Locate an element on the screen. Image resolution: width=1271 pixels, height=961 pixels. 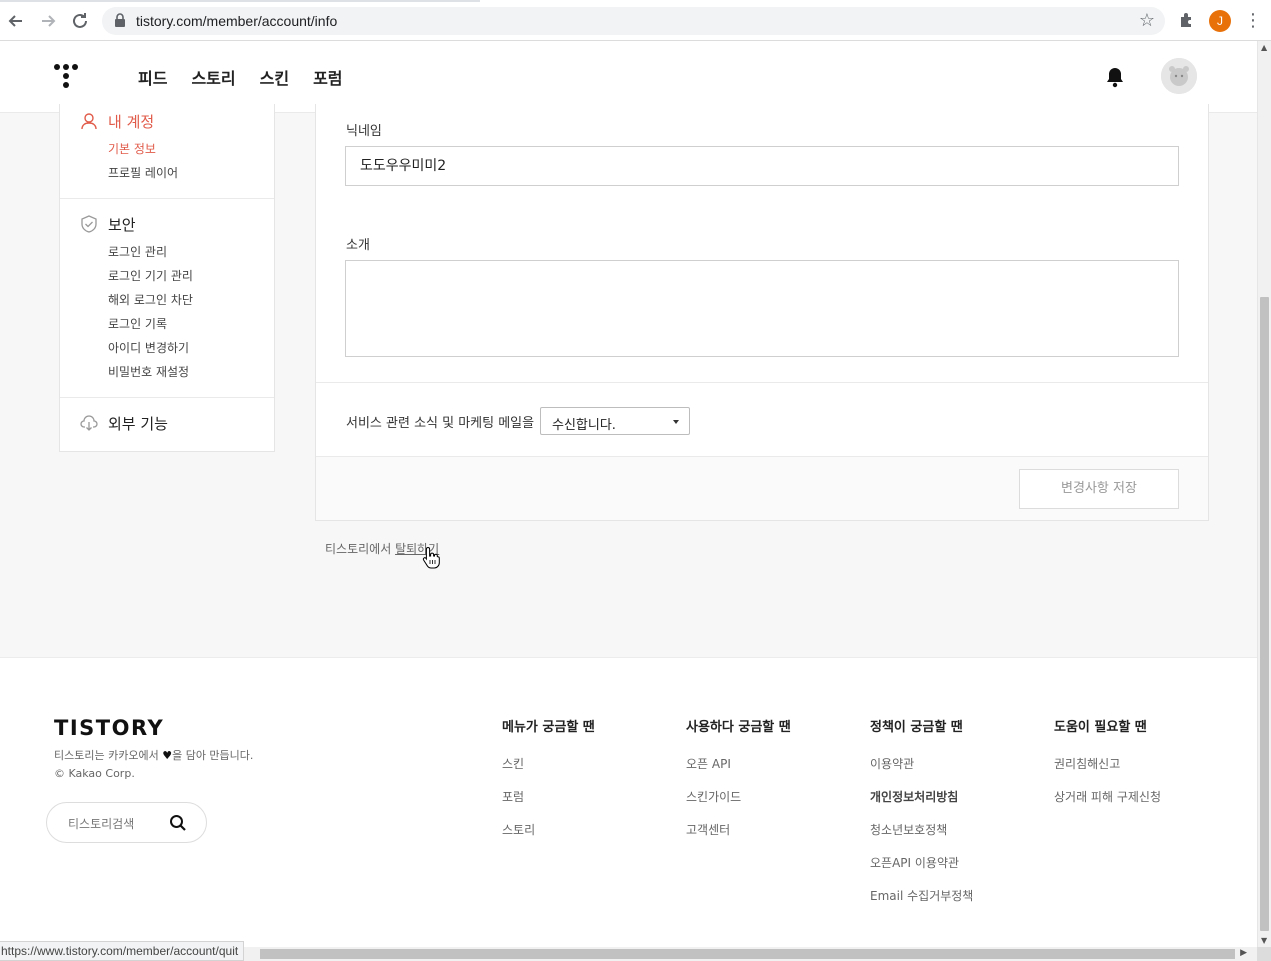
footer-link-skin-guide: 스킨가이드 is located at coordinates (738, 796).